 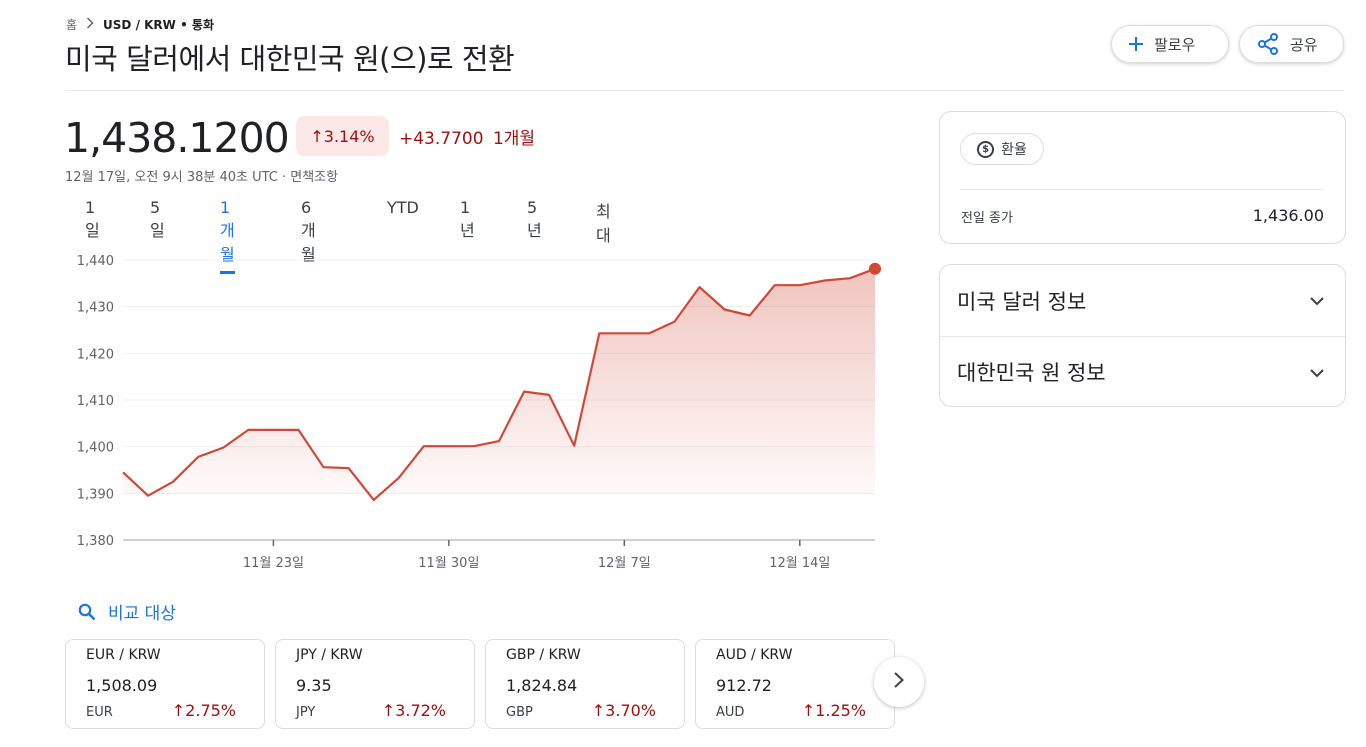 I want to click on quote-timestamp: 12월 17일, 오전 9시 38분 40초 UTC · 면책조항, so click(x=201, y=175).